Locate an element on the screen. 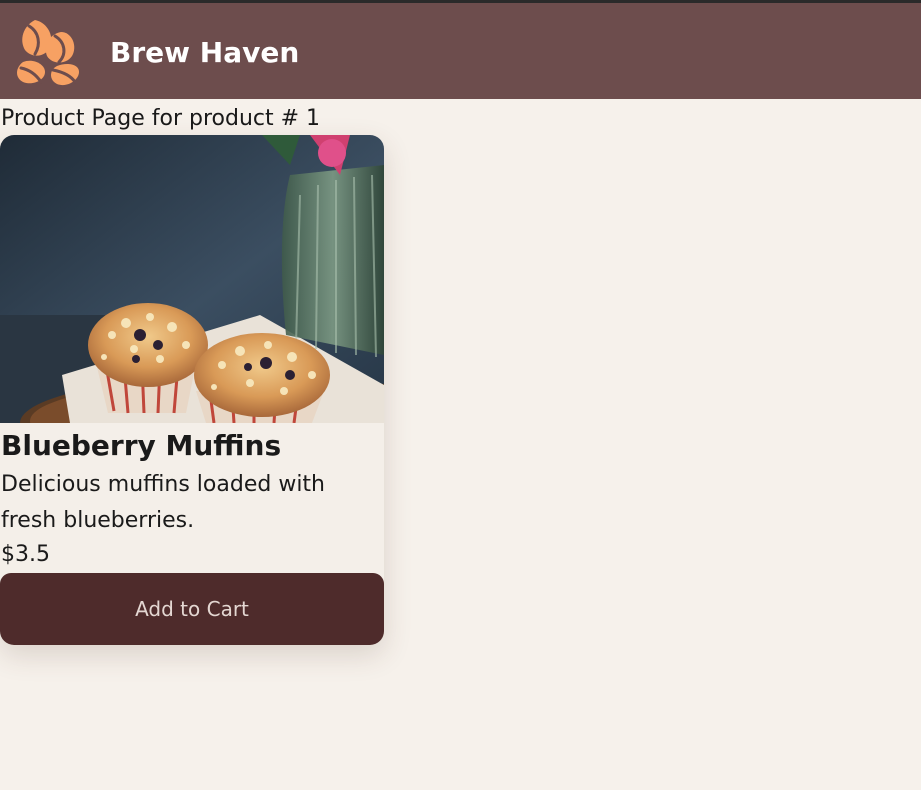 This screenshot has width=921, height=790. product-price: $3.5 is located at coordinates (25, 554).